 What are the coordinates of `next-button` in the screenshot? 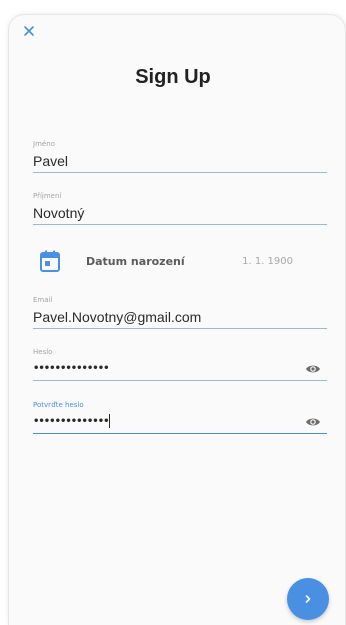 It's located at (308, 599).